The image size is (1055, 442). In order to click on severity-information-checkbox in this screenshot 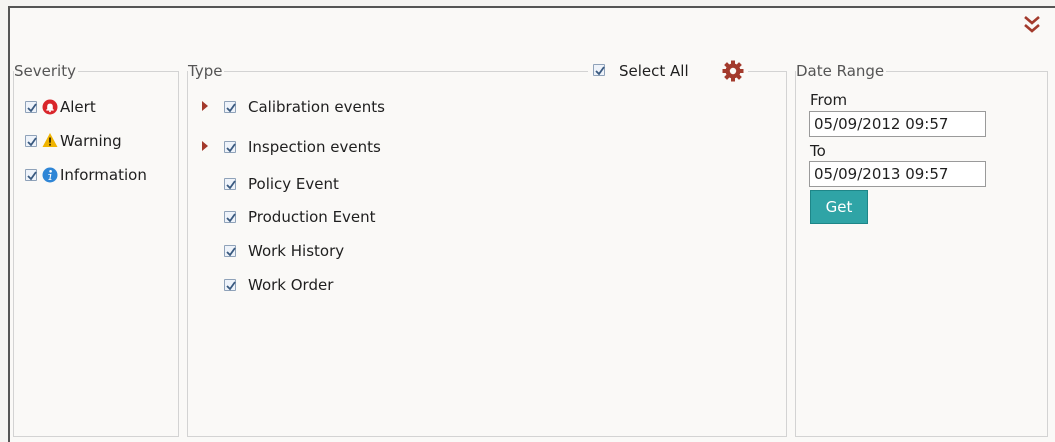, I will do `click(31, 175)`.